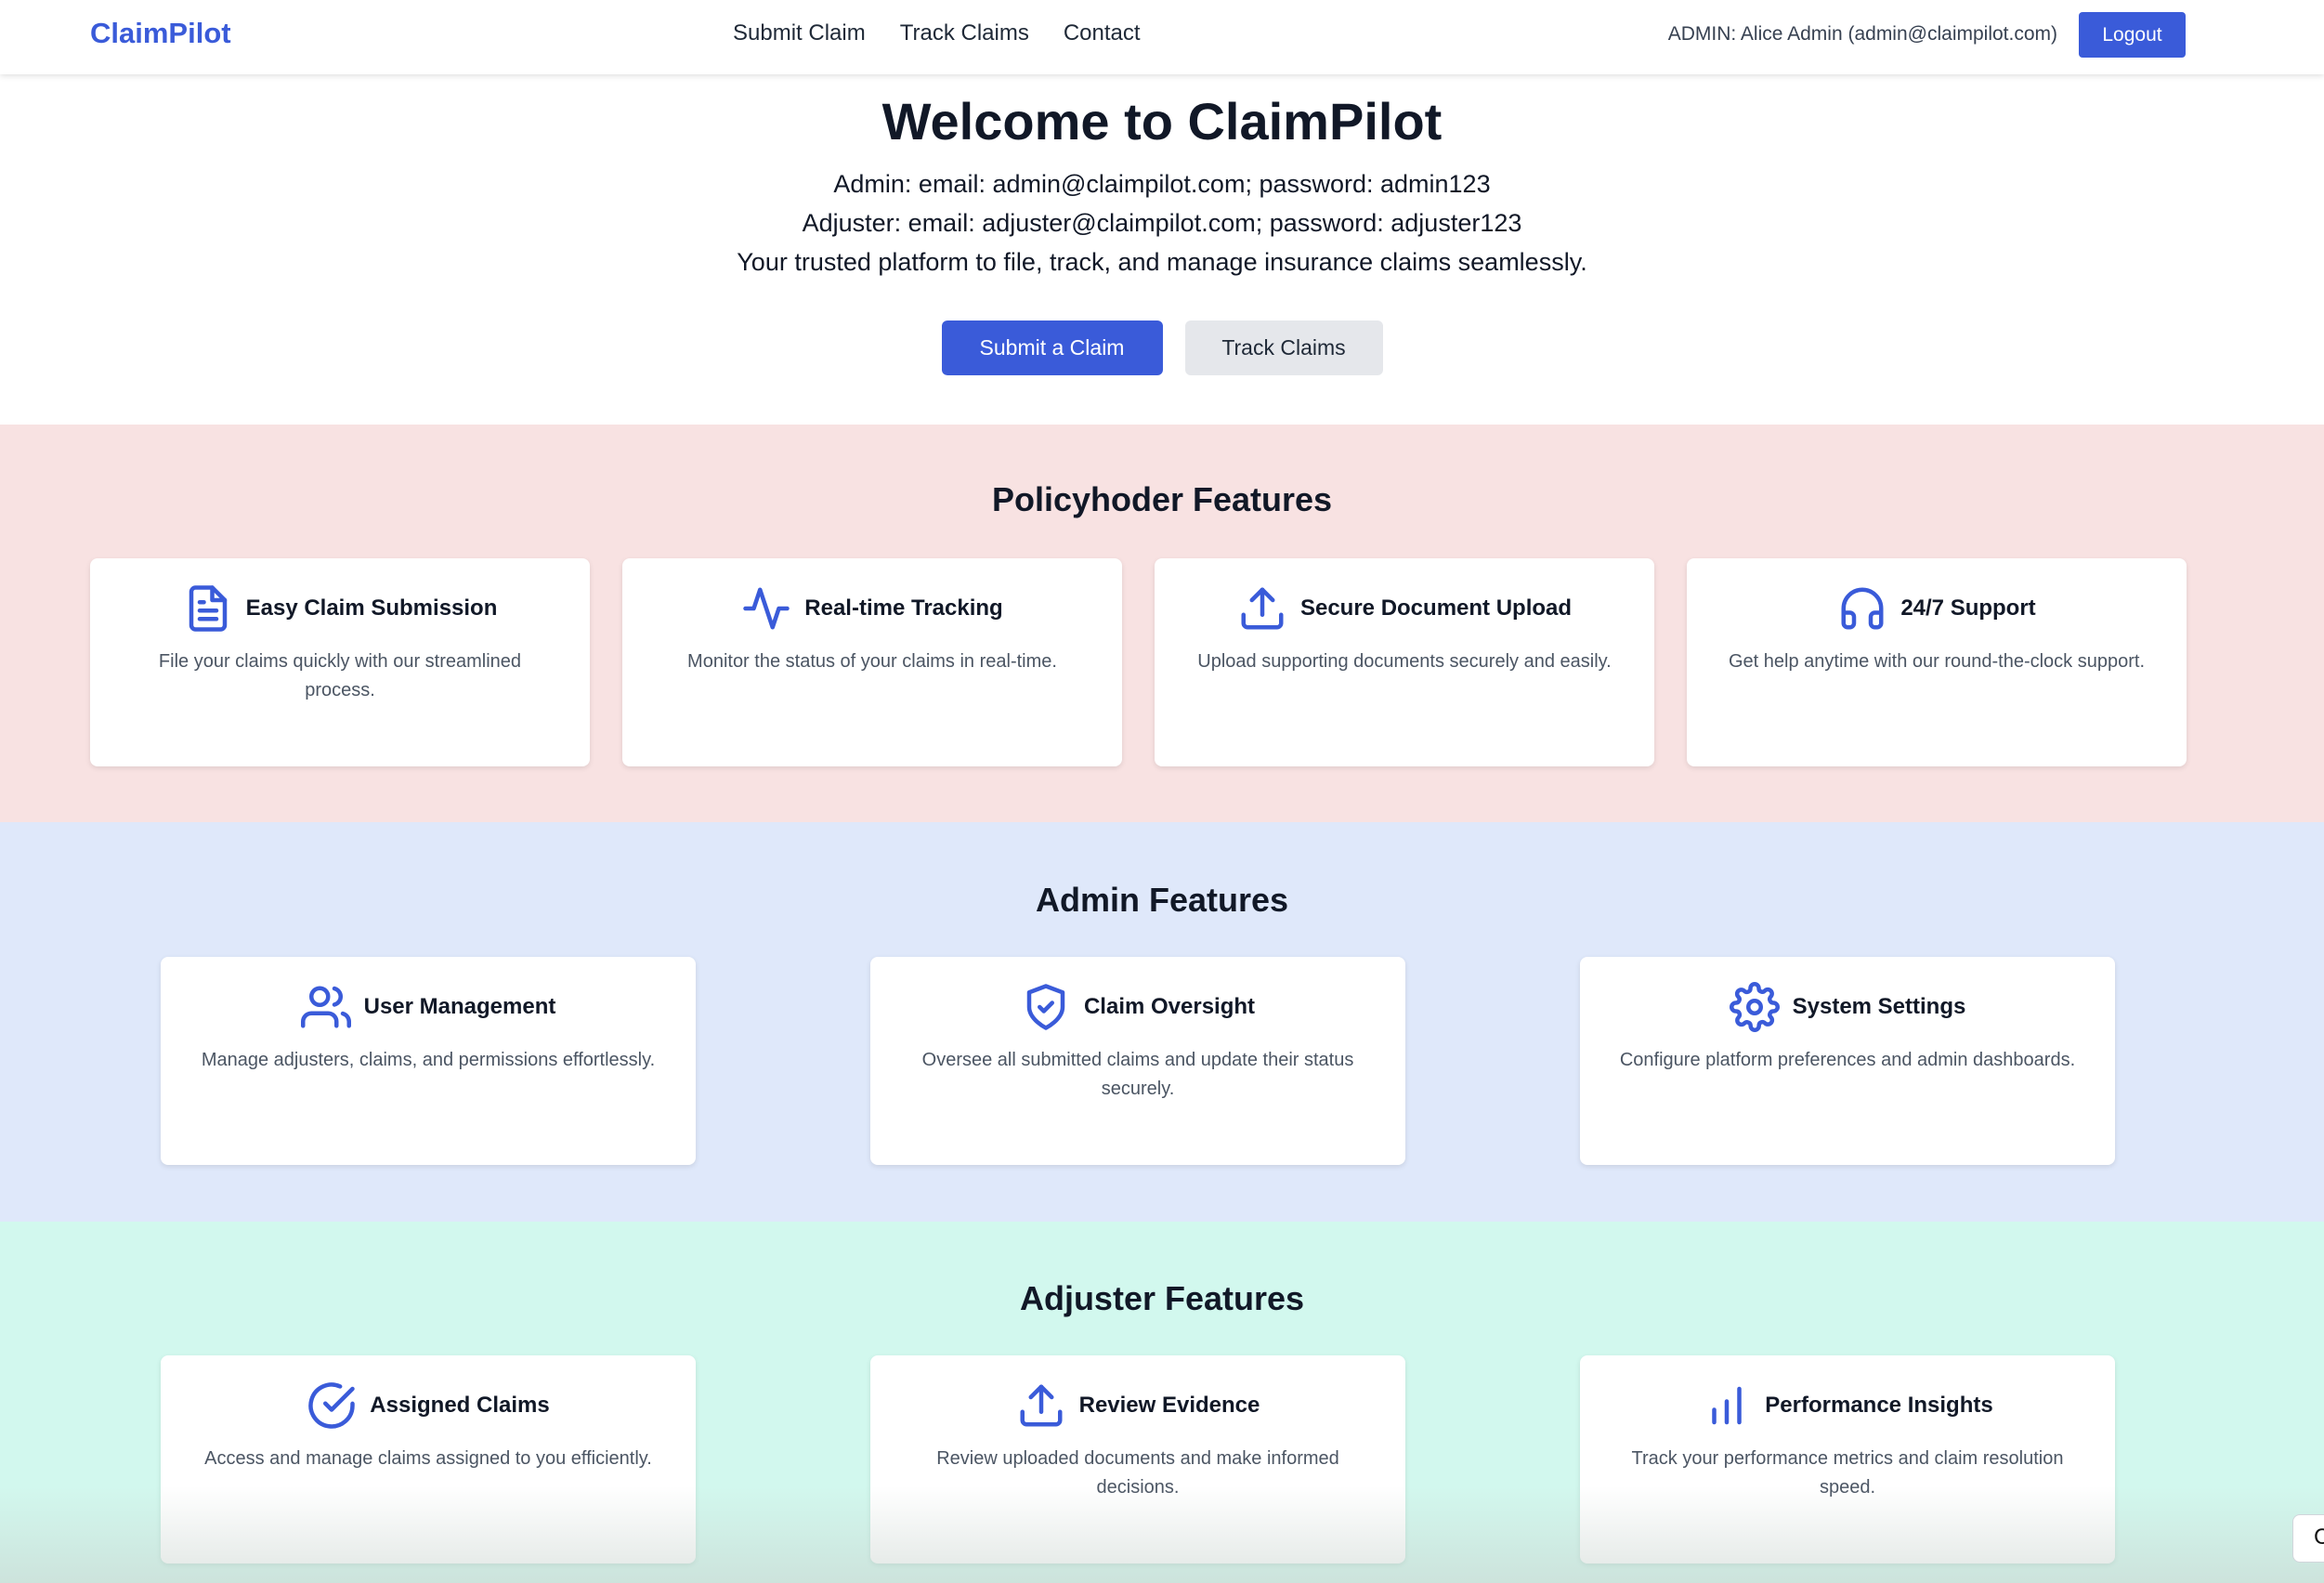 The height and width of the screenshot is (1583, 2324). What do you see at coordinates (2132, 35) in the screenshot?
I see `logout-button: Logout` at bounding box center [2132, 35].